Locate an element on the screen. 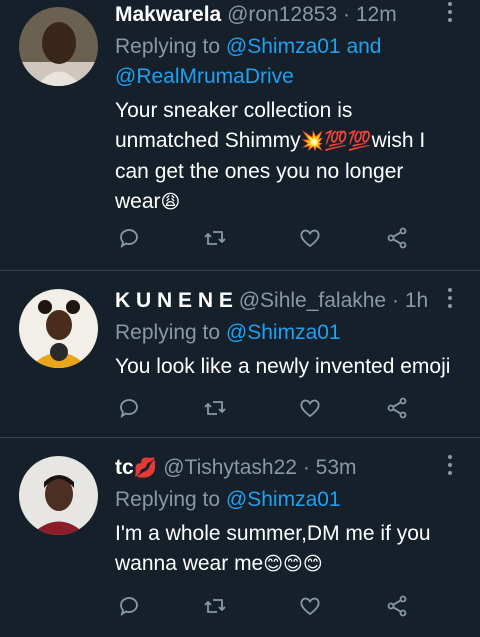  tweet-text-line: unmatched Shimmy is located at coordinates (208, 140).